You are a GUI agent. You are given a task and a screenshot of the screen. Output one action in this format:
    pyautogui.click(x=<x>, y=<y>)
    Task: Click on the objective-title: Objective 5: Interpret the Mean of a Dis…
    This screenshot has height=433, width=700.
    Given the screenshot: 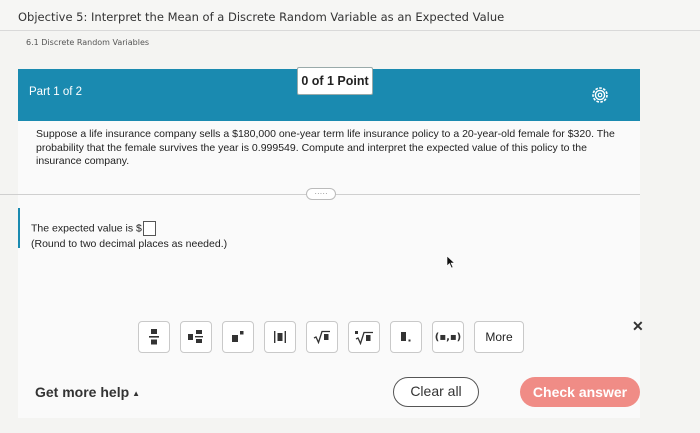 What is the action you would take?
    pyautogui.click(x=261, y=17)
    